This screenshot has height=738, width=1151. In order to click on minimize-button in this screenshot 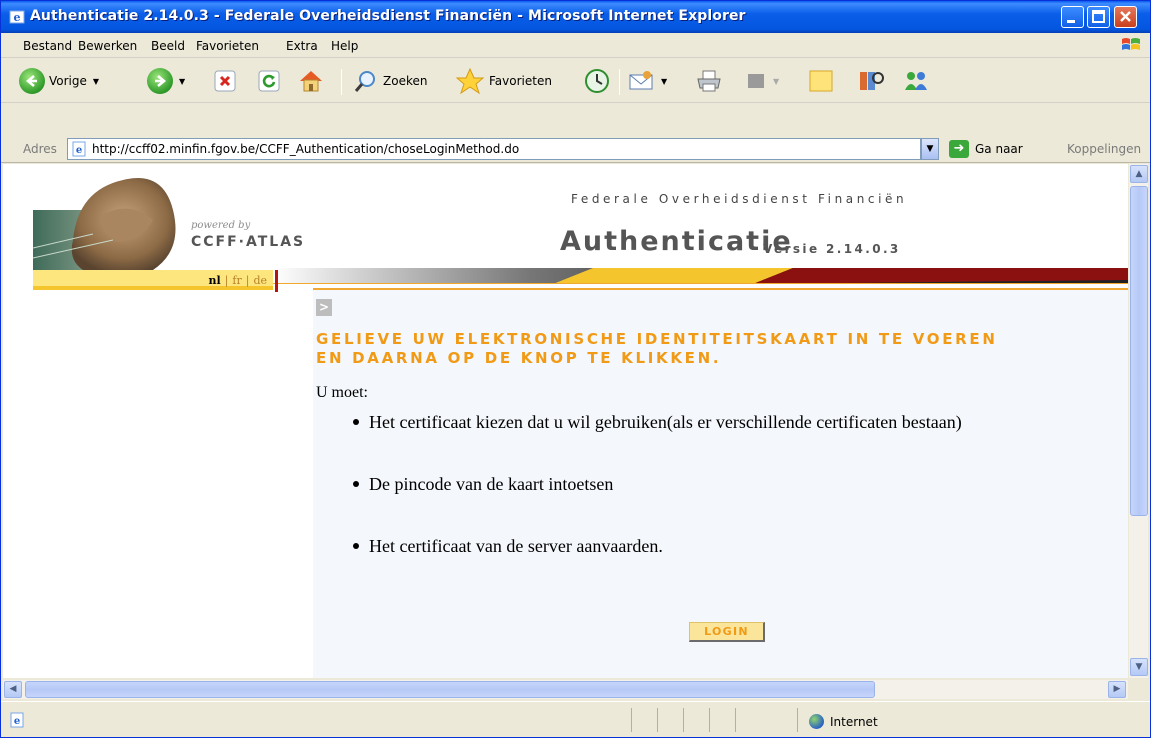, I will do `click(1072, 17)`.